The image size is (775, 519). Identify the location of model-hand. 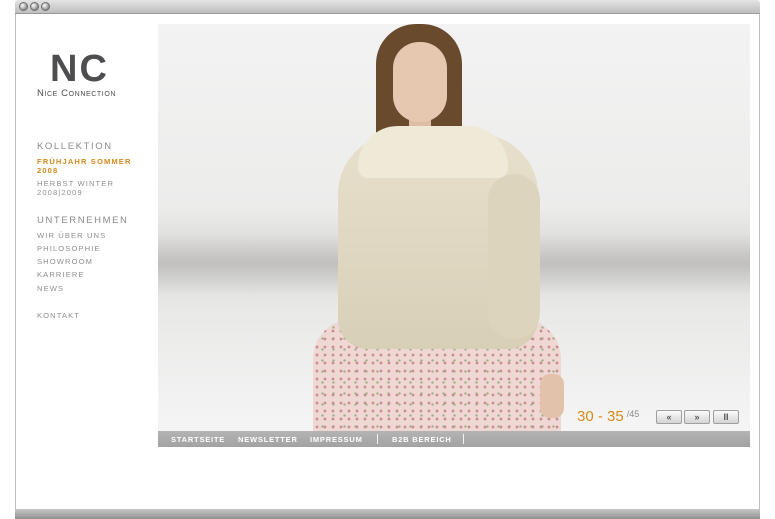
(552, 396).